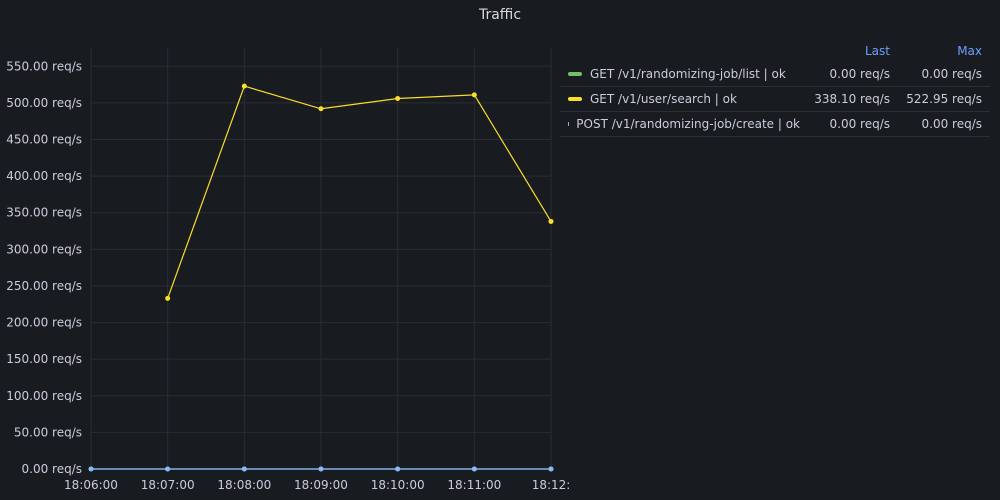 This screenshot has width=1000, height=500. Describe the element at coordinates (321, 485) in the screenshot. I see `x-tick-label: 18:09:00` at that location.